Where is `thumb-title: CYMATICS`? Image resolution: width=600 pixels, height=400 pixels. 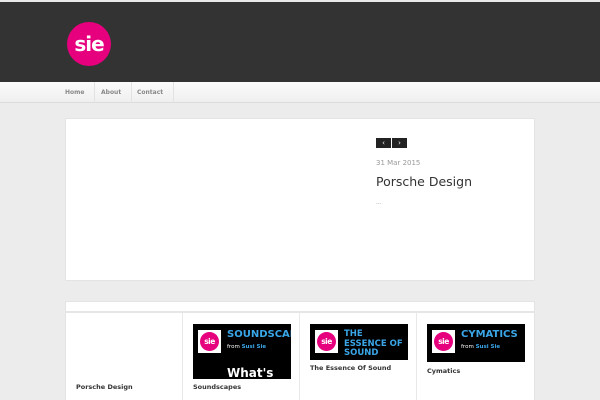 thumb-title: CYMATICS is located at coordinates (489, 334).